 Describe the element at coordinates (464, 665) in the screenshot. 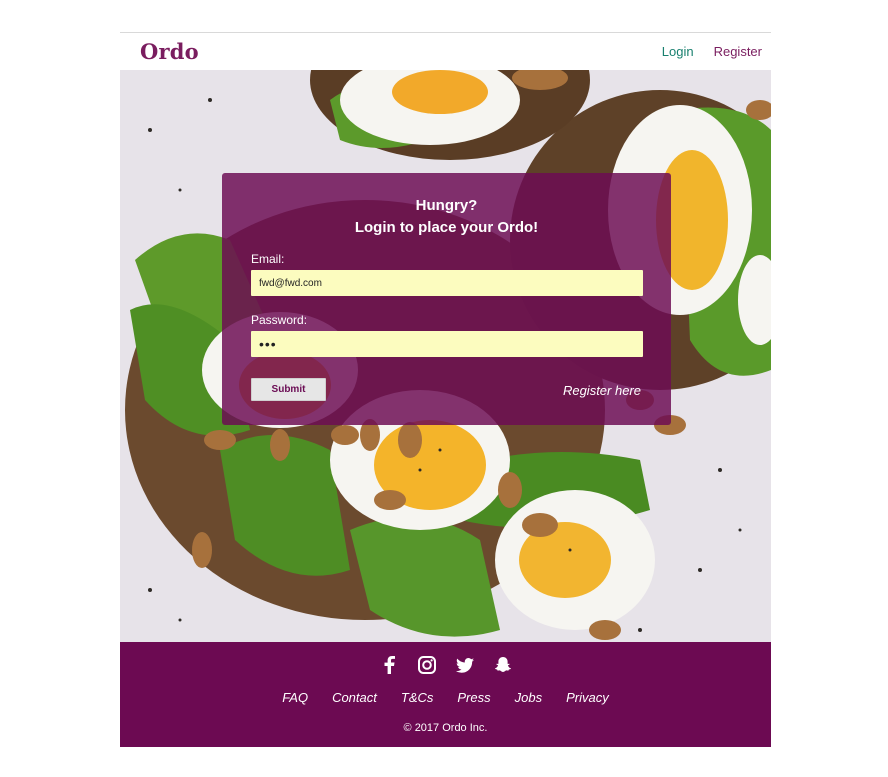

I see `twitter-icon` at that location.